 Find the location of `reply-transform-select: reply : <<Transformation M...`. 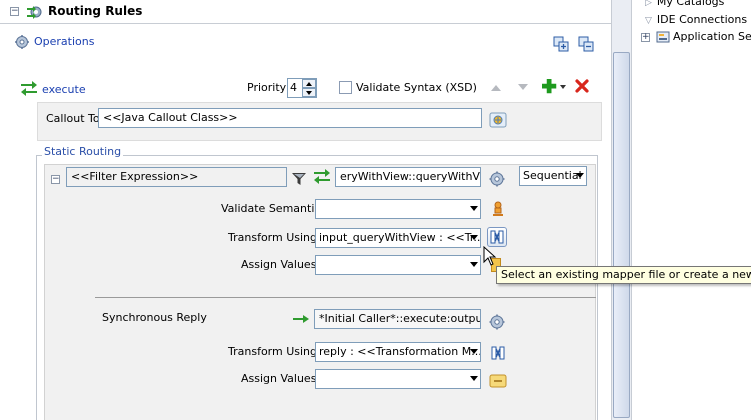

reply-transform-select: reply : <<Transformation M... is located at coordinates (398, 352).